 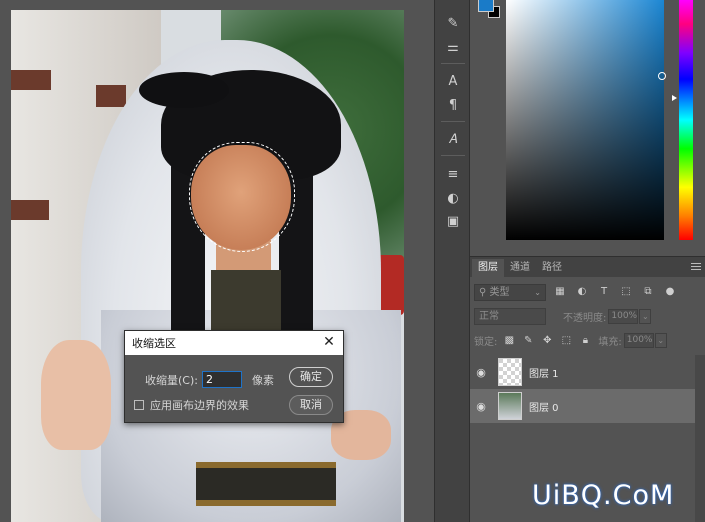 What do you see at coordinates (662, 76) in the screenshot?
I see `color-picker-ring` at bounding box center [662, 76].